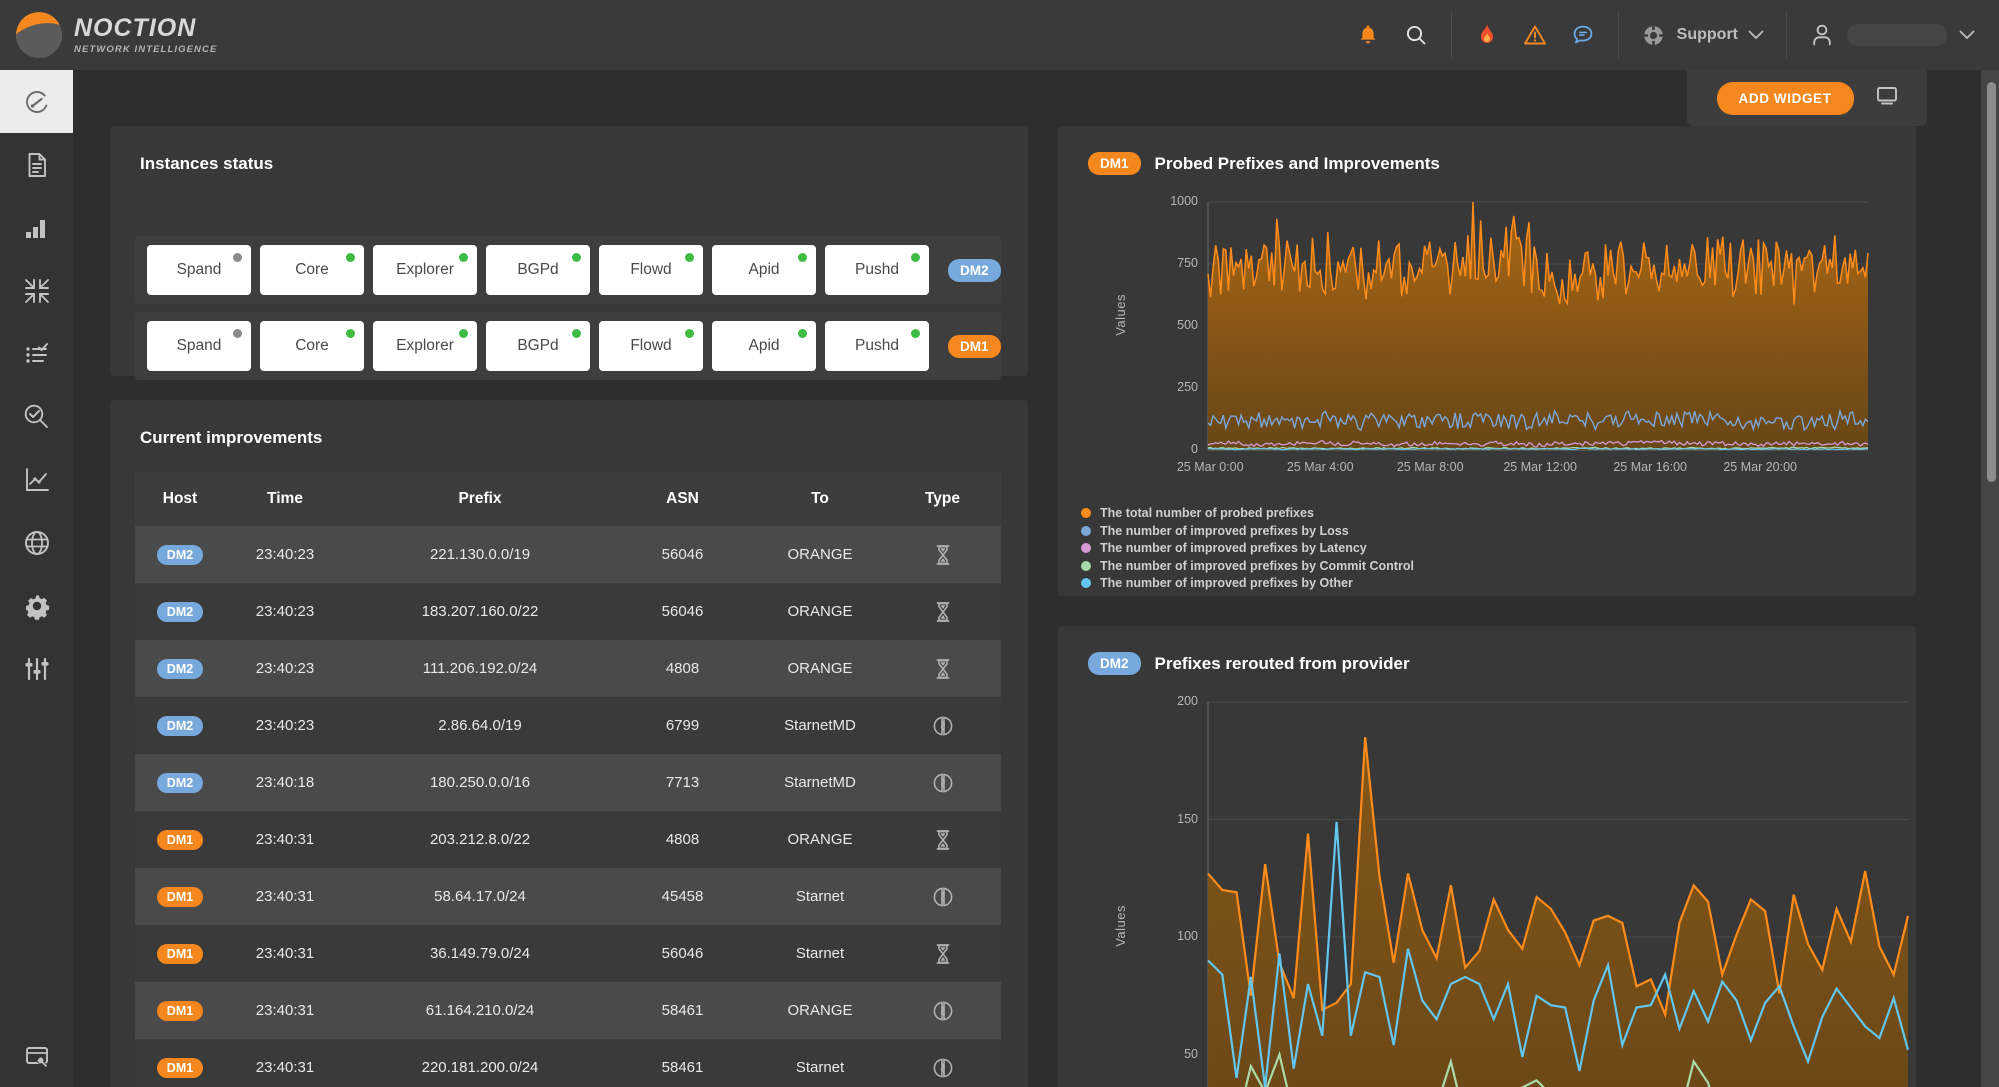 Image resolution: width=1999 pixels, height=1087 pixels. What do you see at coordinates (146, 49) in the screenshot?
I see `logo-subtitle: NETWORK INTELLIGENCE` at bounding box center [146, 49].